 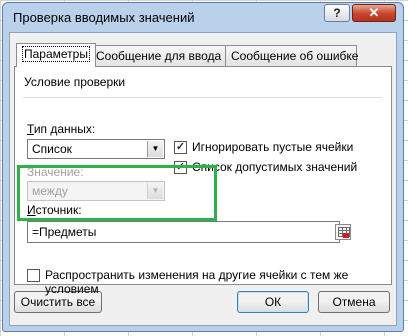 What do you see at coordinates (273, 147) in the screenshot?
I see `ignore-blank-label: Игнорировать пустые ячейки` at bounding box center [273, 147].